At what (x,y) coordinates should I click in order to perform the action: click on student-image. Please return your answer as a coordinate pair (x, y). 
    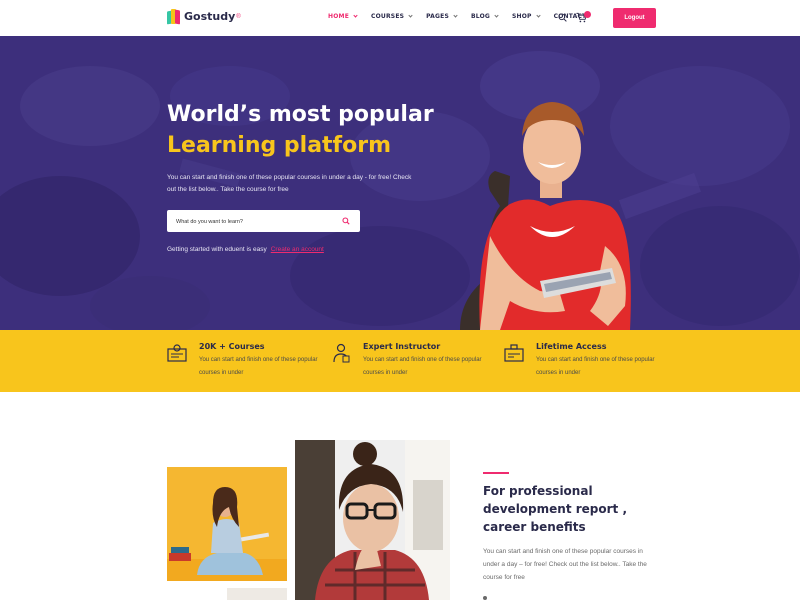
    Looking at the image, I should click on (545, 216).